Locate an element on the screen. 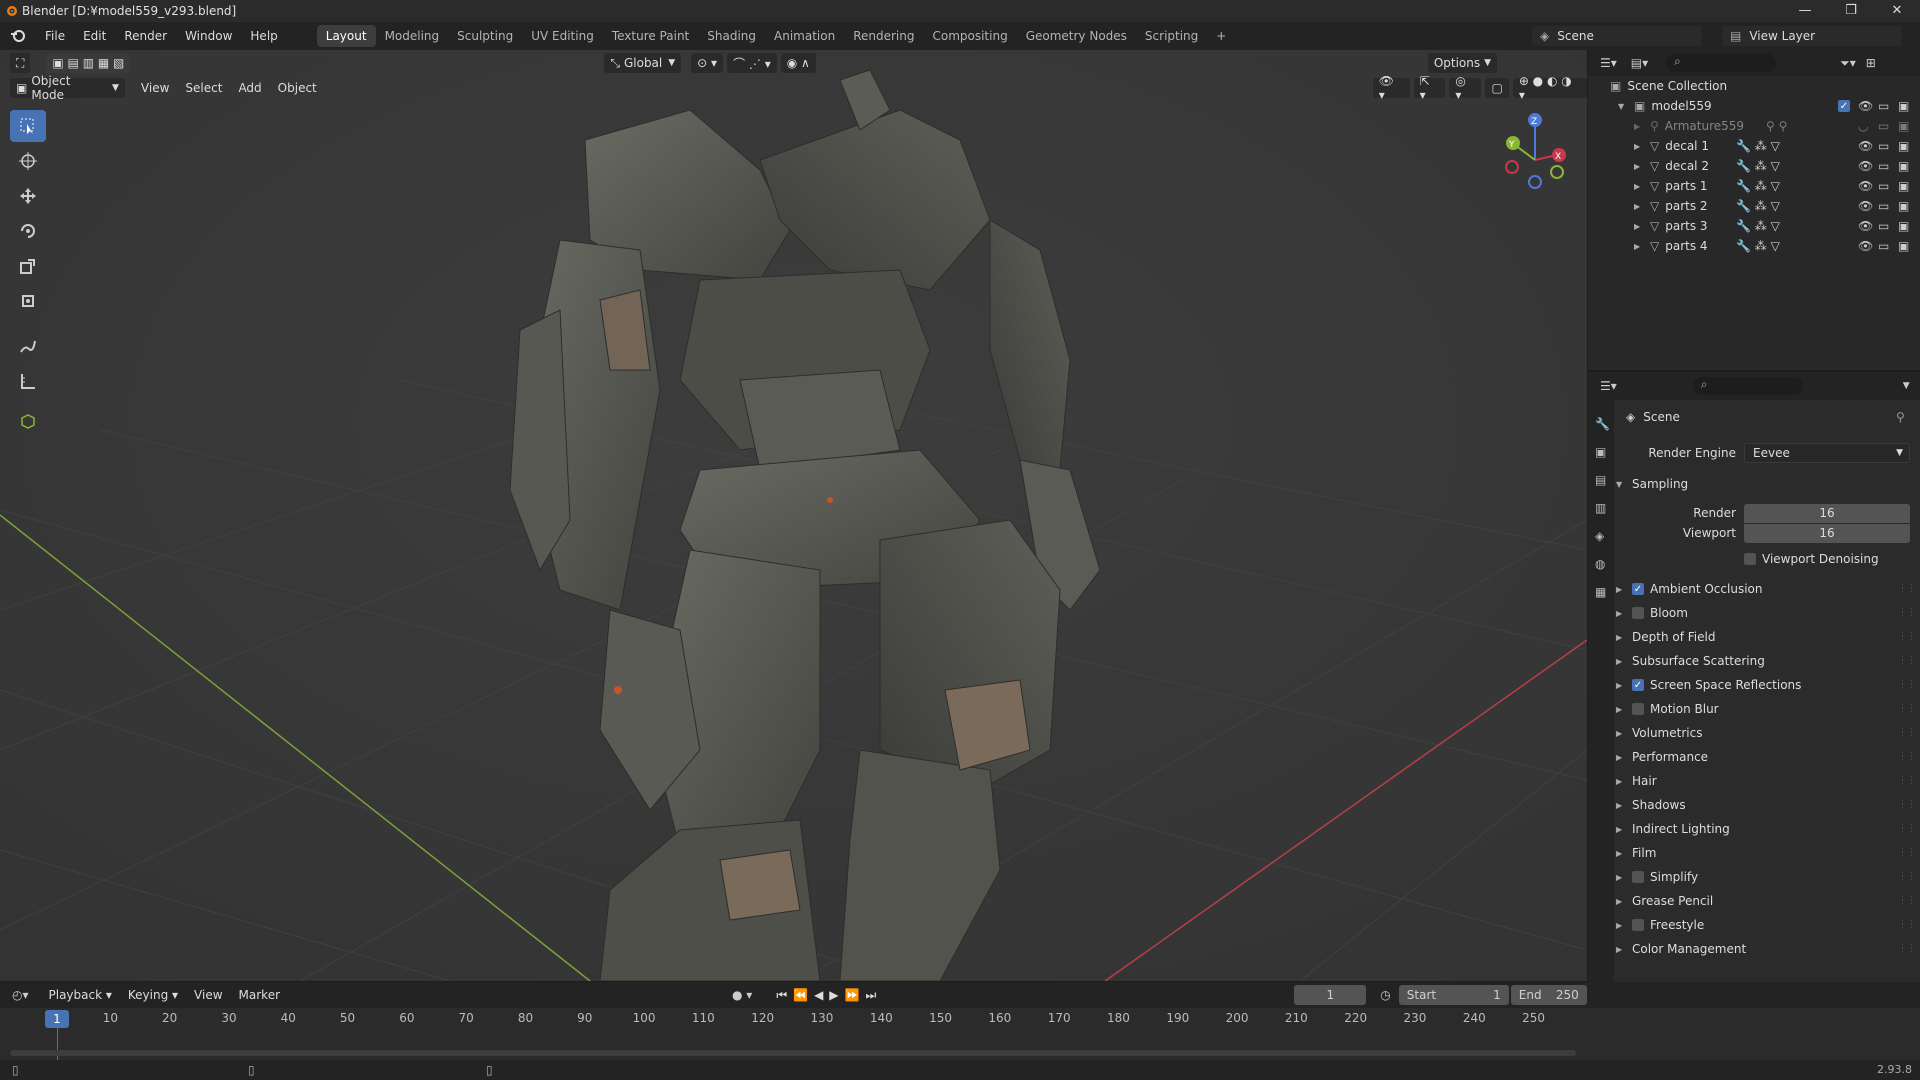  transform-orientation-dropdown: ⤡ Global ▼ is located at coordinates (643, 63).